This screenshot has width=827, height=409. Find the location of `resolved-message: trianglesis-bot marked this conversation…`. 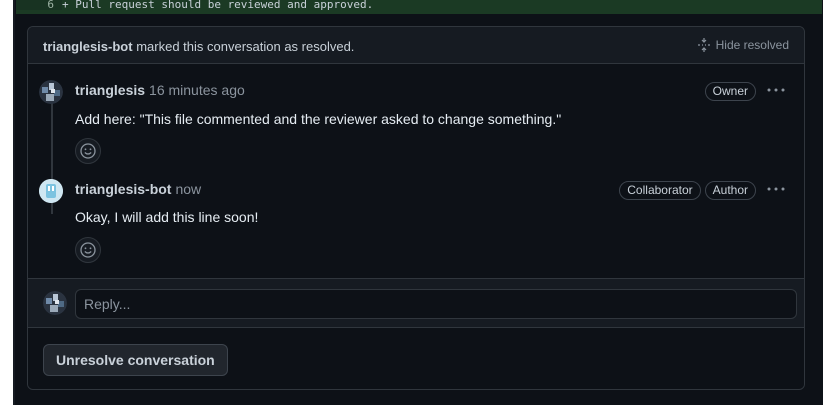

resolved-message: trianglesis-bot marked this conversation… is located at coordinates (198, 46).